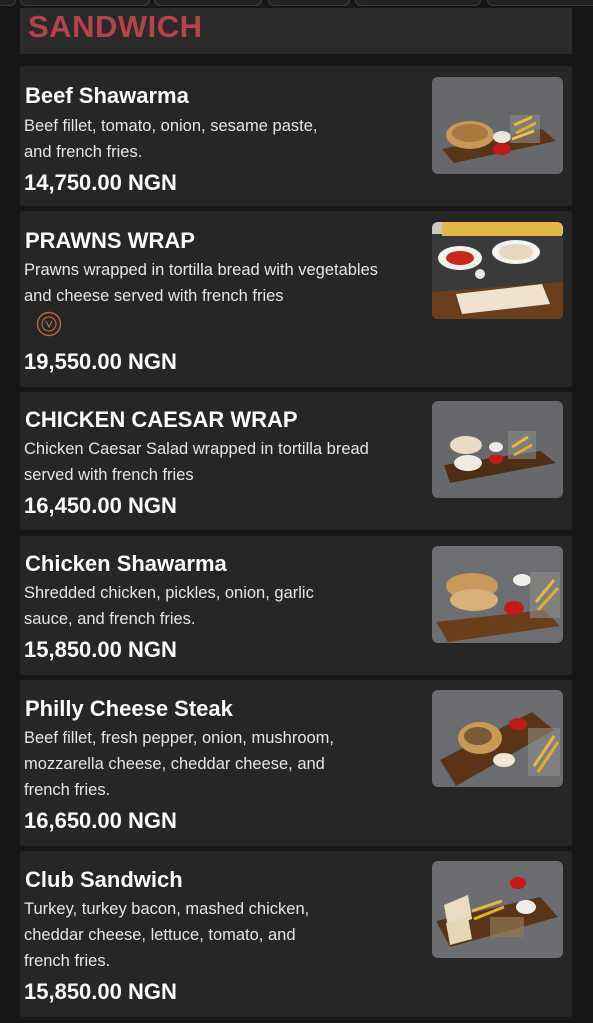 The height and width of the screenshot is (1023, 593). I want to click on description-line: mozzarella cheese, cheddar cheese, and, so click(174, 764).